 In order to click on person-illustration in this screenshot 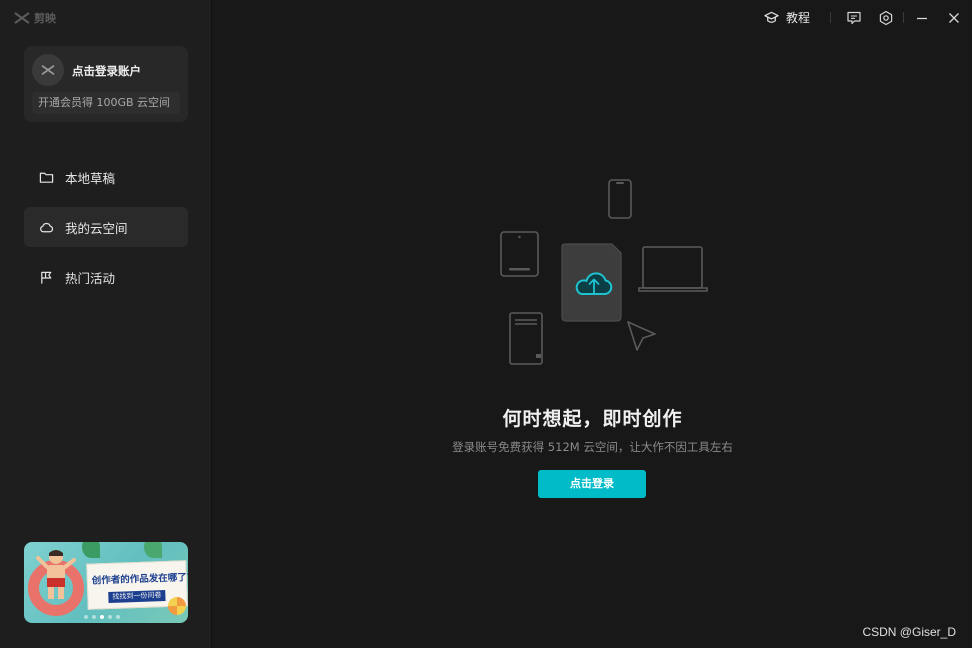, I will do `click(56, 574)`.